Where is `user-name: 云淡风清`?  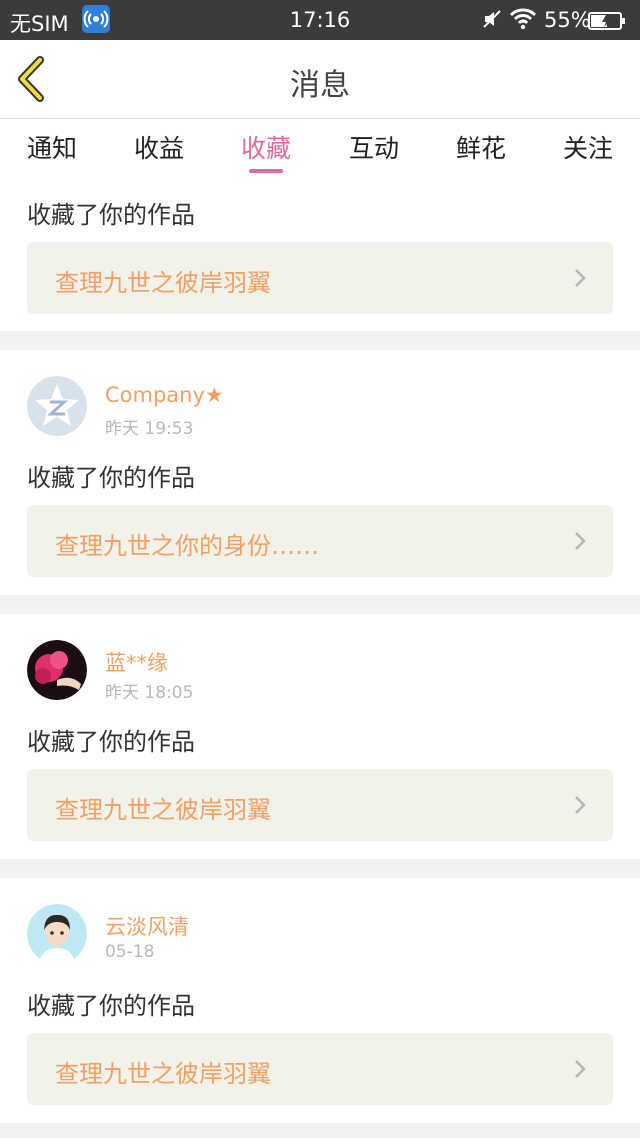 user-name: 云淡风清 is located at coordinates (147, 926).